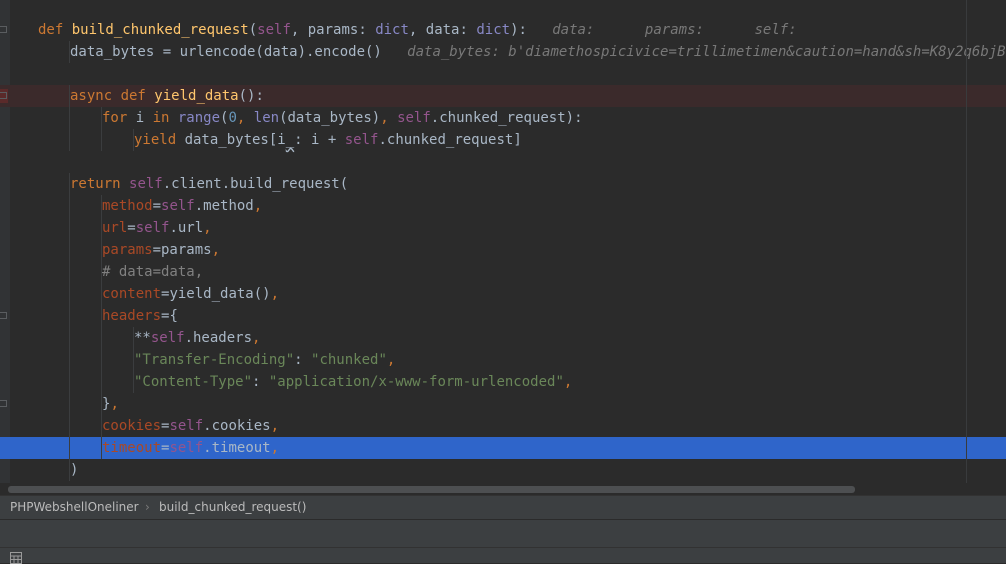 Image resolution: width=1006 pixels, height=564 pixels. Describe the element at coordinates (503, 426) in the screenshot. I see `code-line: cookies=self.cookies,` at that location.